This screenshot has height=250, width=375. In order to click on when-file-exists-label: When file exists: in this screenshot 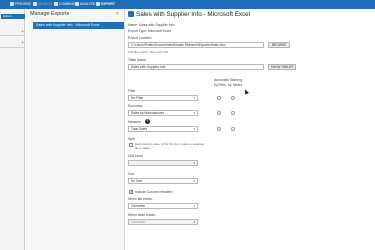, I will do `click(140, 199)`.